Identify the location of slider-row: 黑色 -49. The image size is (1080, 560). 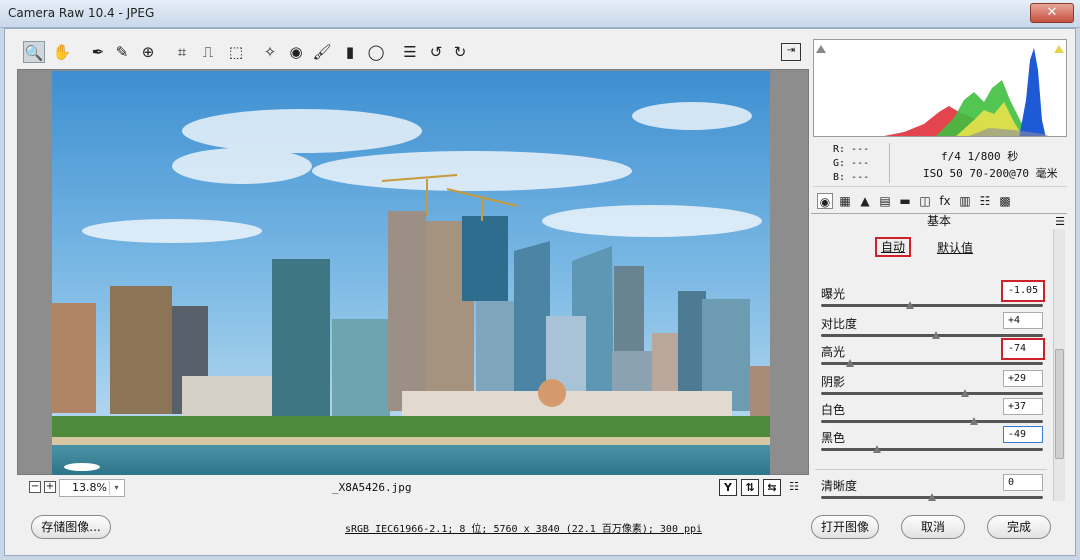
(931, 442).